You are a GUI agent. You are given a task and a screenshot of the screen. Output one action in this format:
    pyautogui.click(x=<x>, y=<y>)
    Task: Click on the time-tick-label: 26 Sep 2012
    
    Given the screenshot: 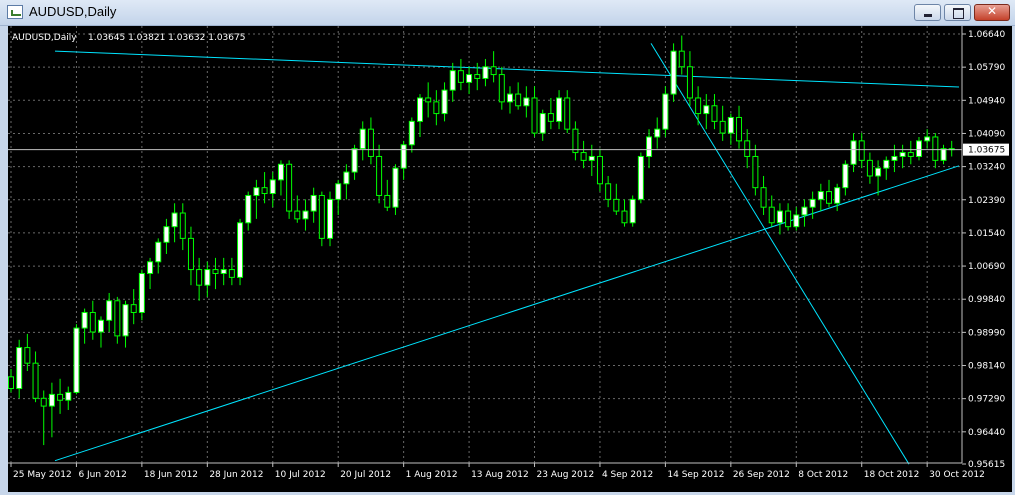 What is the action you would take?
    pyautogui.click(x=761, y=475)
    